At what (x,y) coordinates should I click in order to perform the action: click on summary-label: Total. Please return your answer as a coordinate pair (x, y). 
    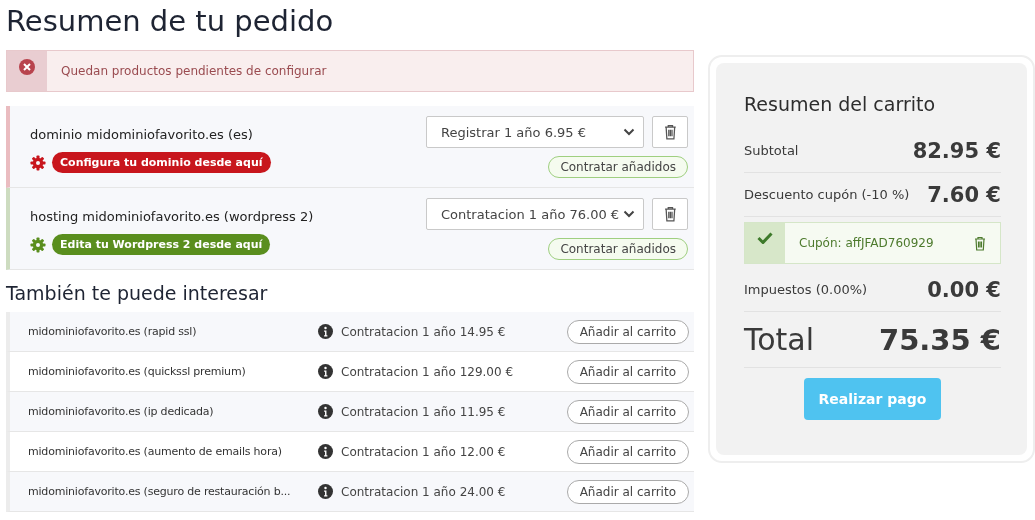
    Looking at the image, I should click on (779, 339).